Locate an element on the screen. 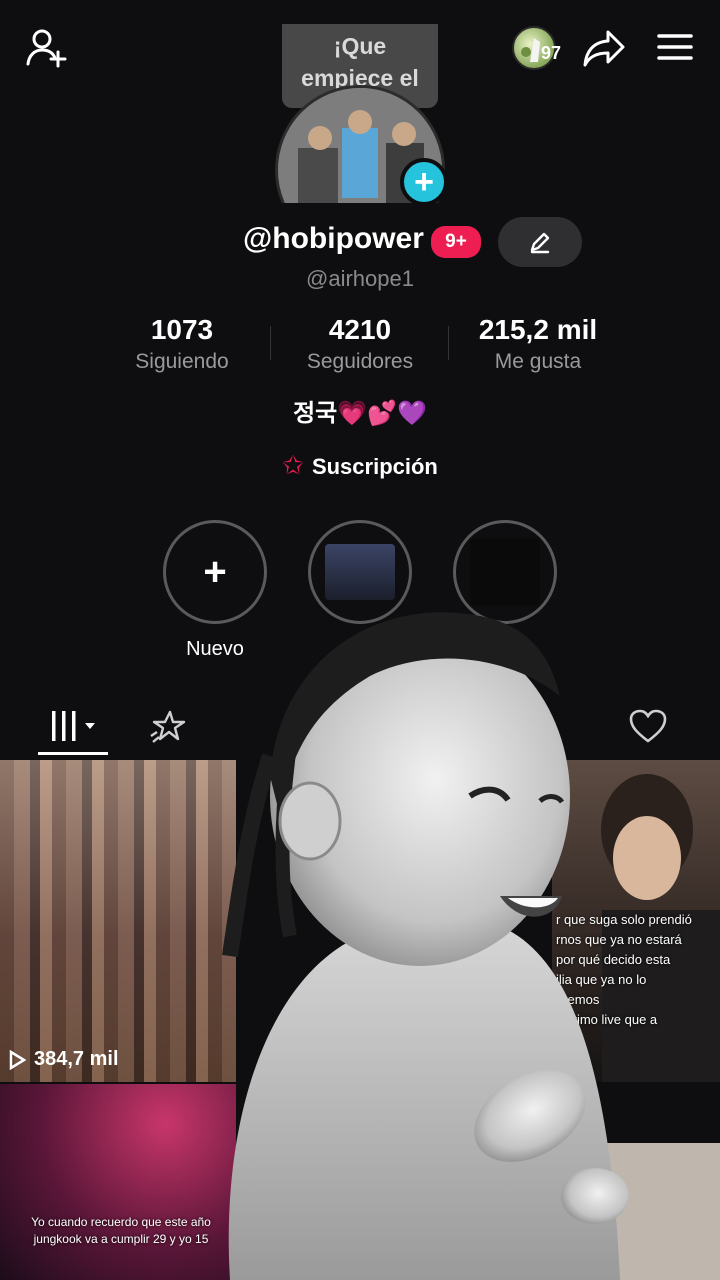  play-icon is located at coordinates (17, 1059).